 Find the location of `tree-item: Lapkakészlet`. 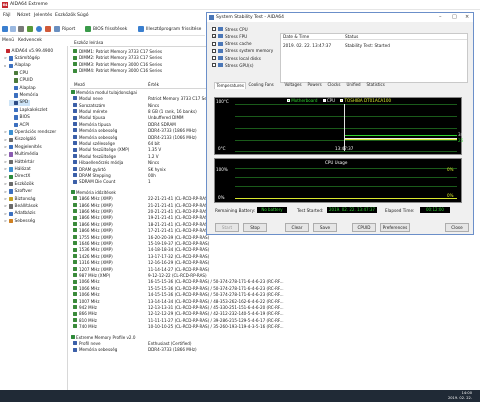

tree-item: Lapkakészlet is located at coordinates (28, 110).